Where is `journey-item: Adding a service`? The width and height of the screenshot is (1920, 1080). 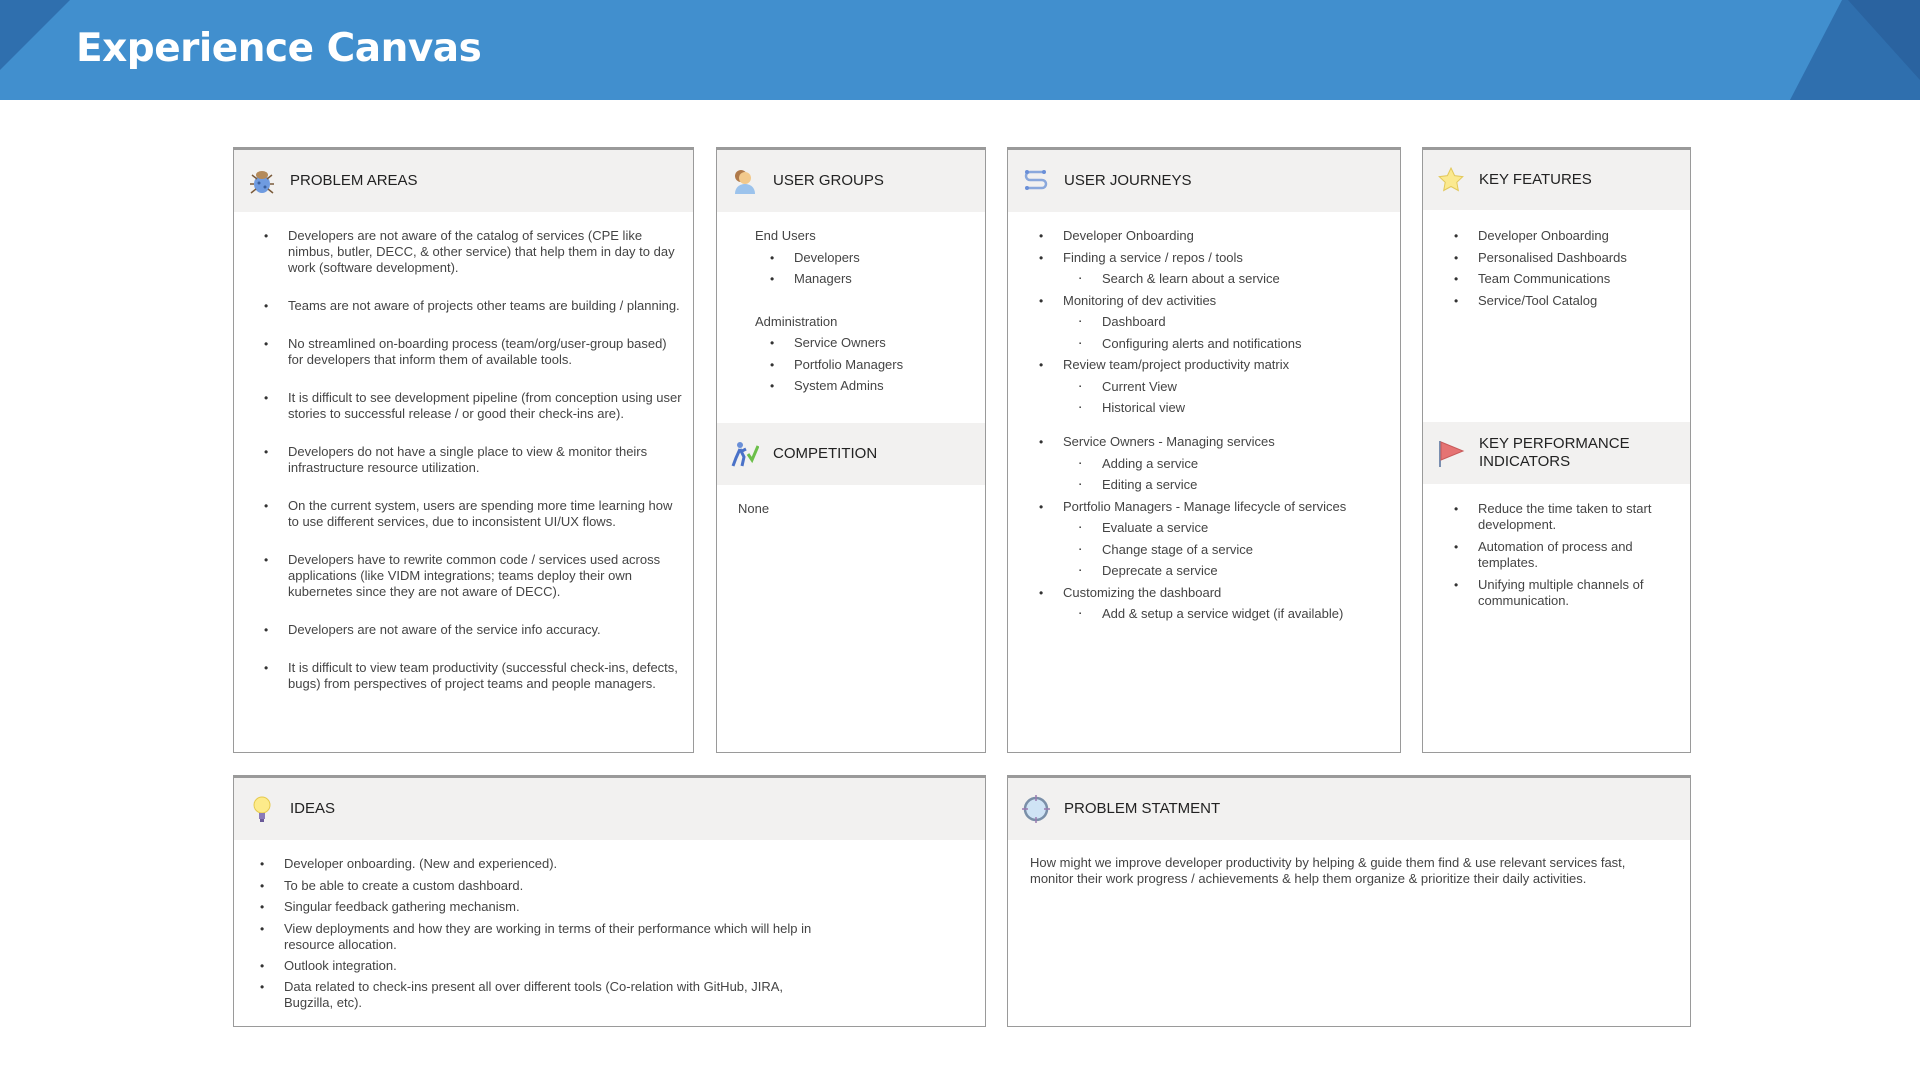
journey-item: Adding a service is located at coordinates (1236, 467).